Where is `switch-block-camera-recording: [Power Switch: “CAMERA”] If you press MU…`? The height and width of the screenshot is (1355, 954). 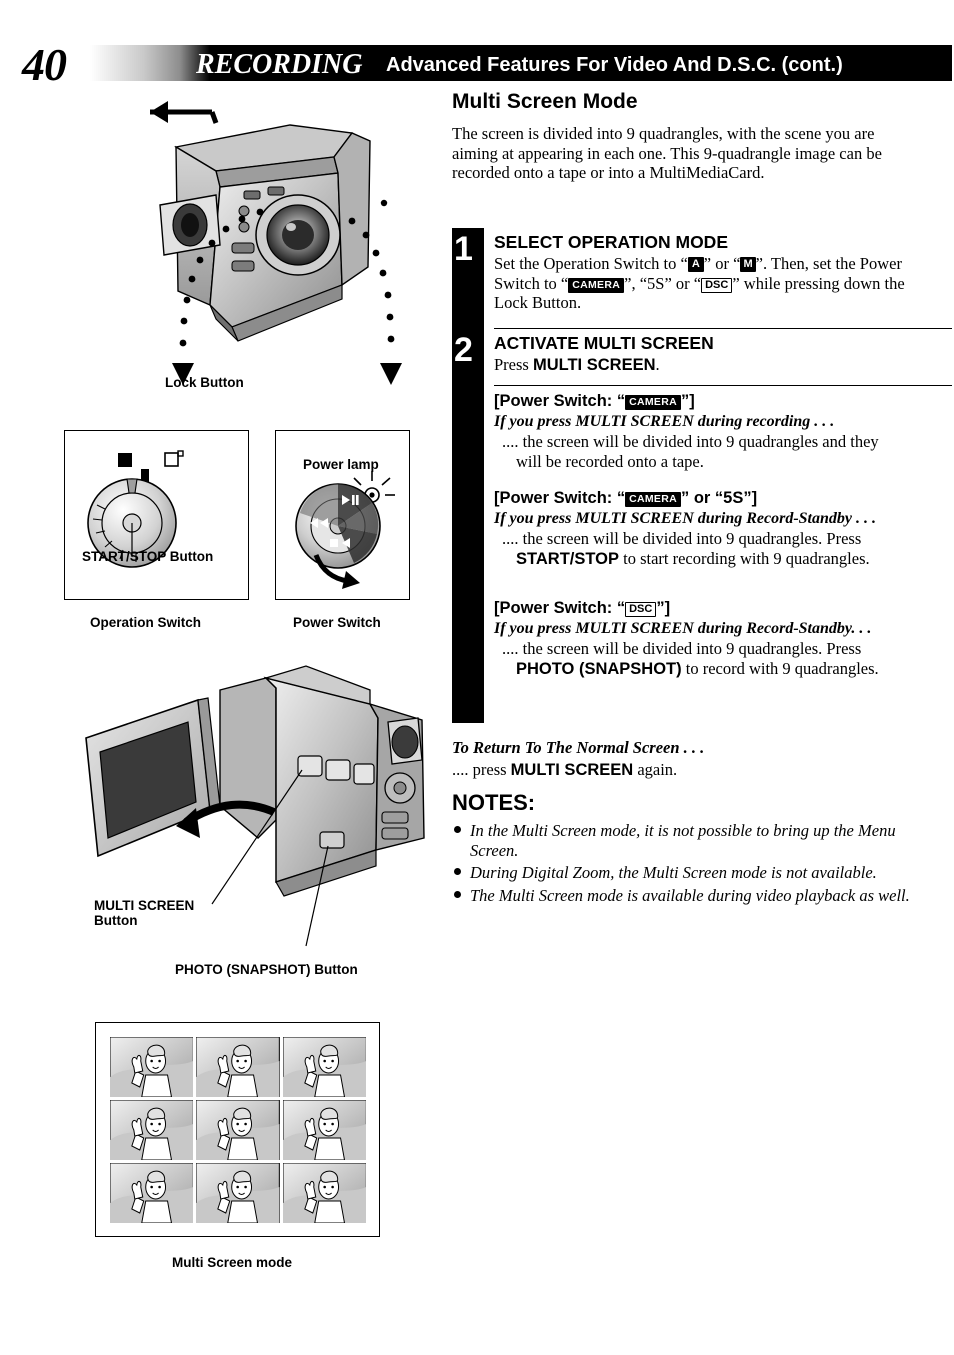 switch-block-camera-recording: [Power Switch: “CAMERA”] If you press MU… is located at coordinates (708, 431).